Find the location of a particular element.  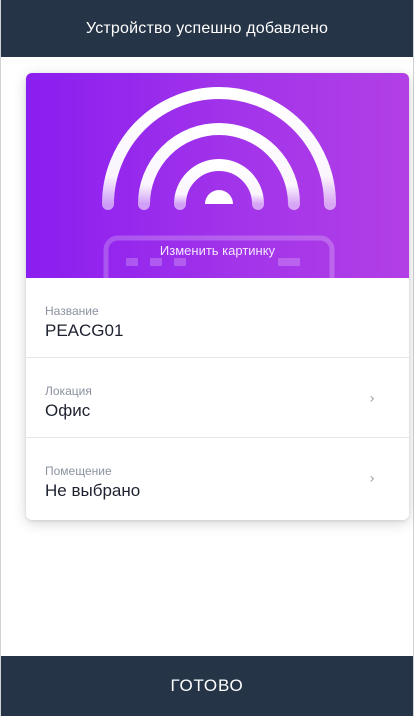

location-label: Локация is located at coordinates (68, 391).